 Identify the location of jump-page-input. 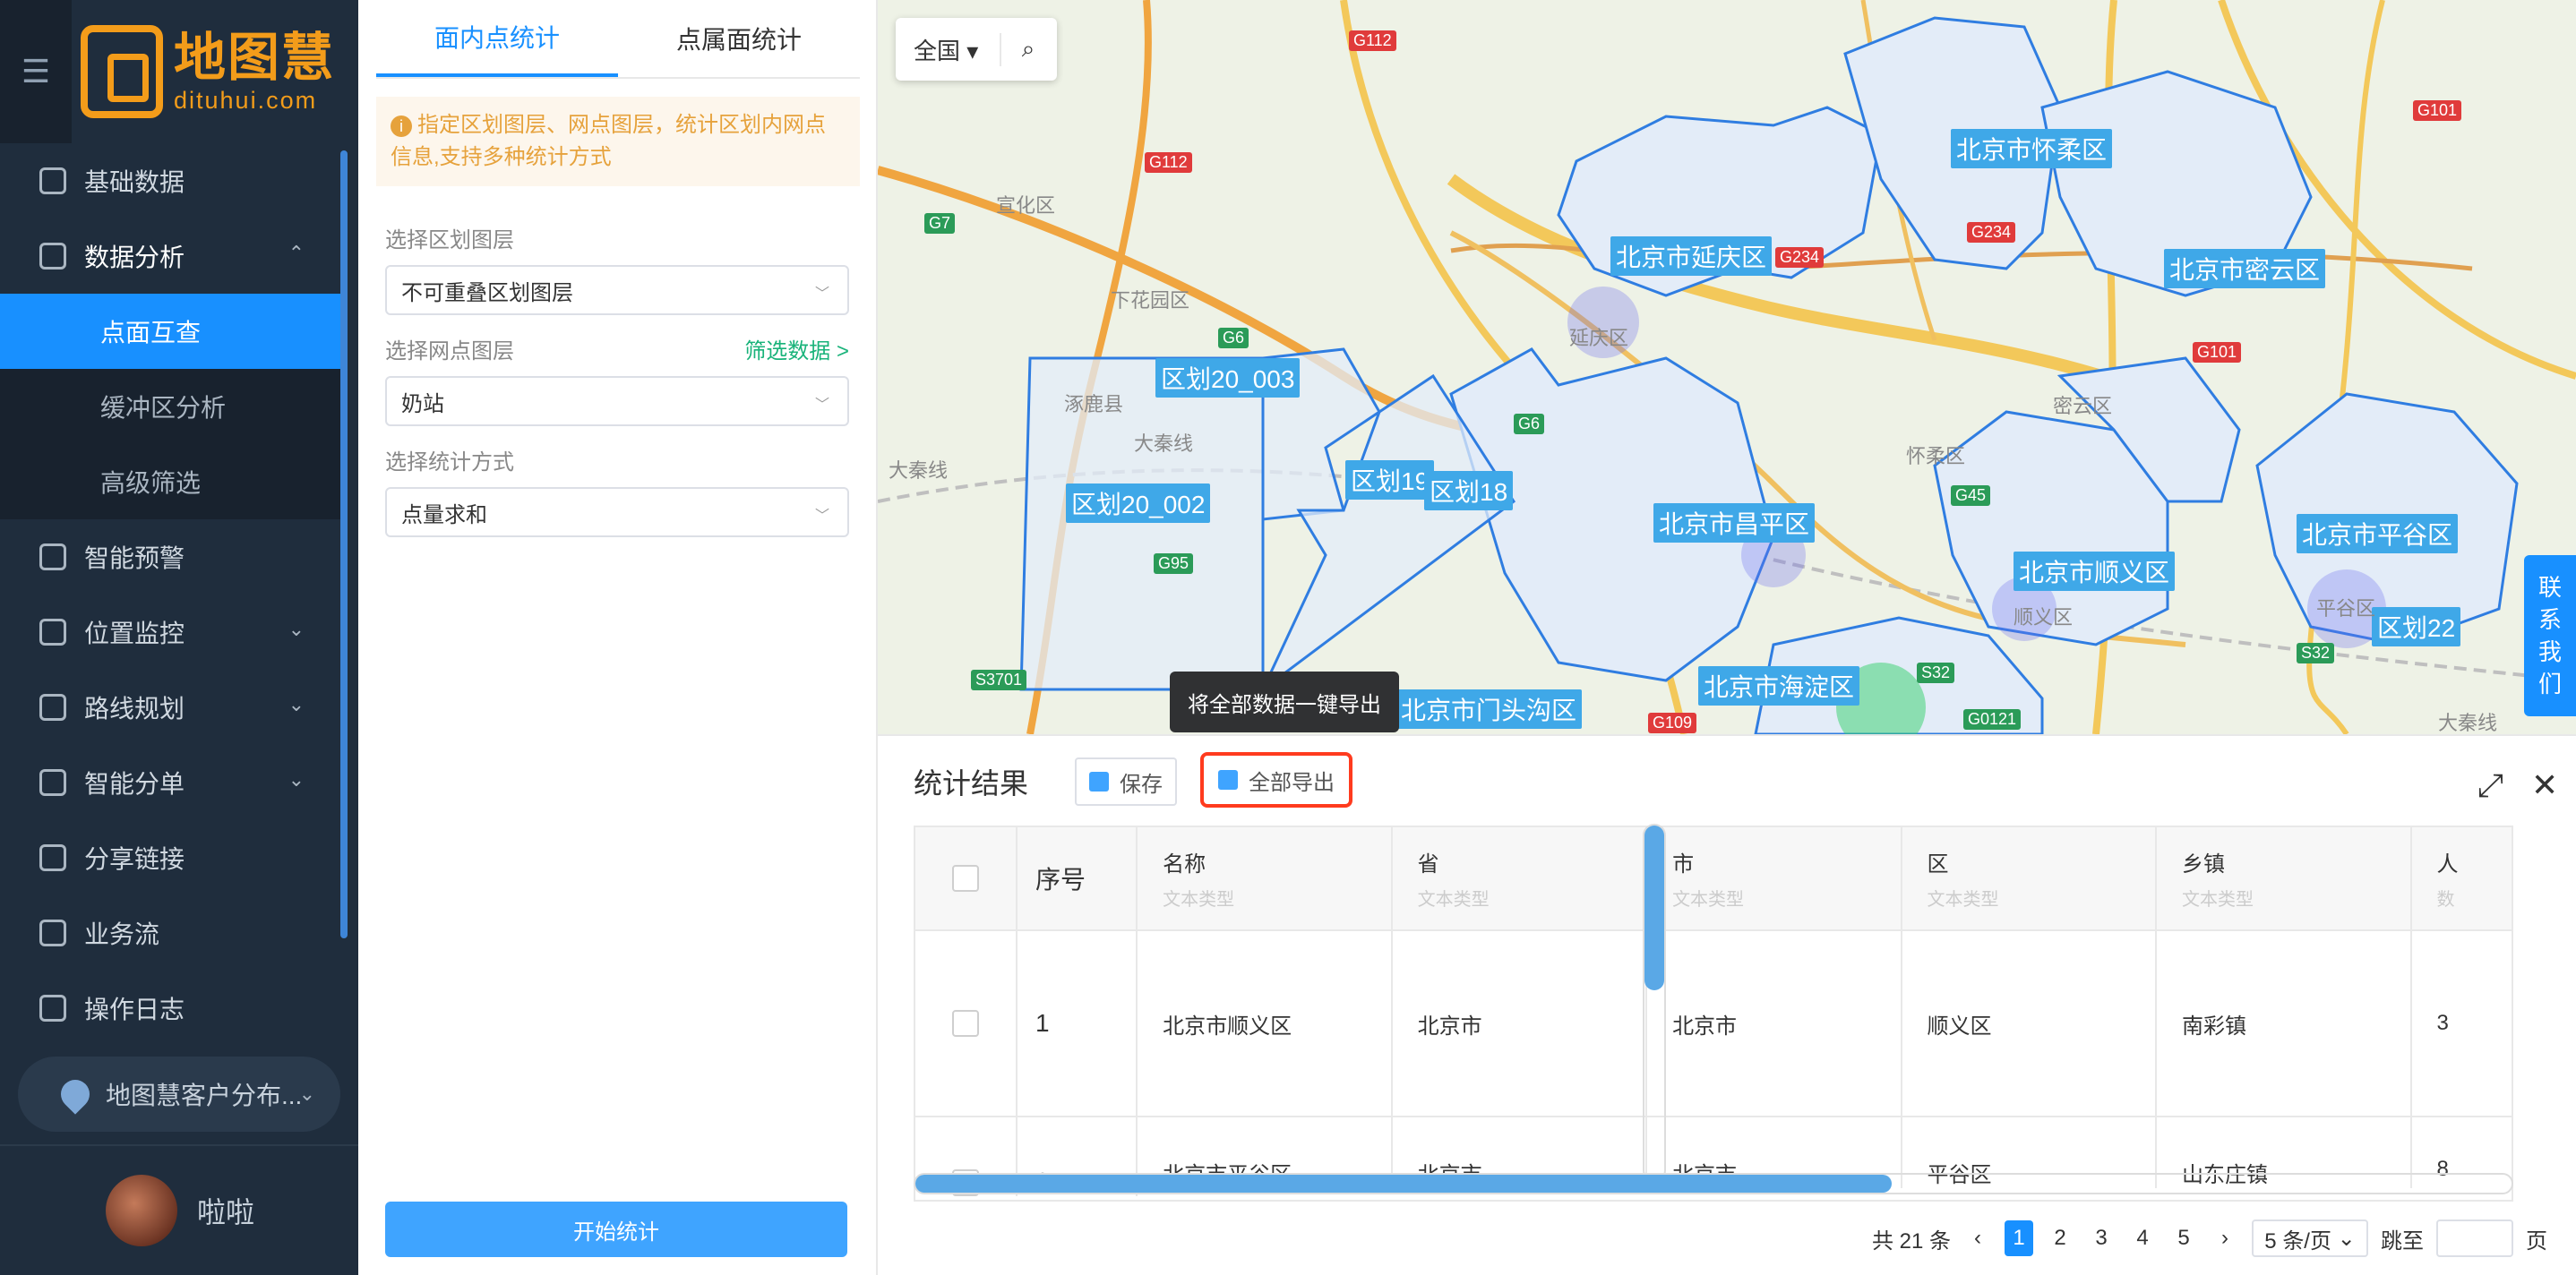
(2475, 1238).